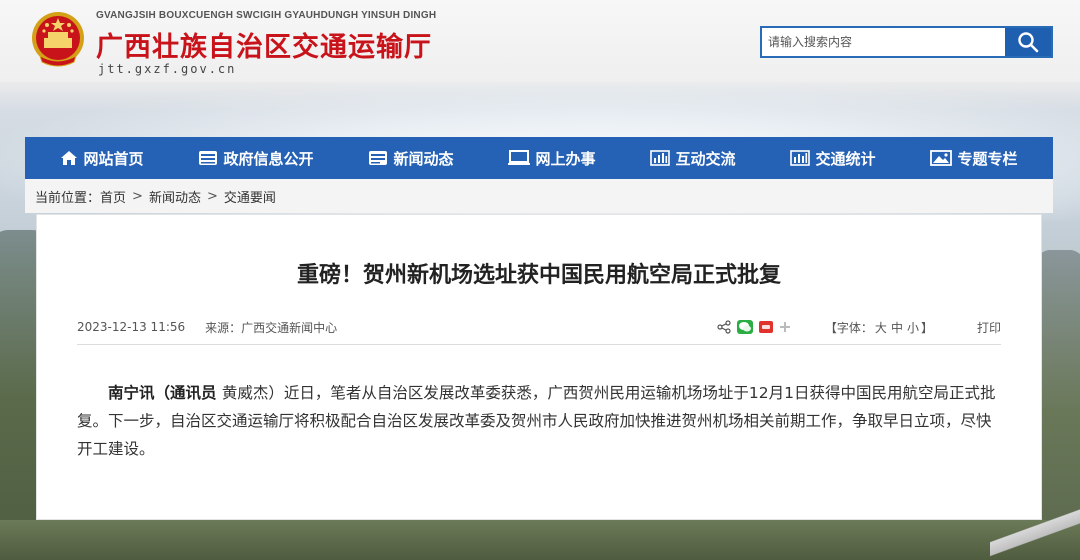  I want to click on nav-item-label: 政府信息公开, so click(268, 158).